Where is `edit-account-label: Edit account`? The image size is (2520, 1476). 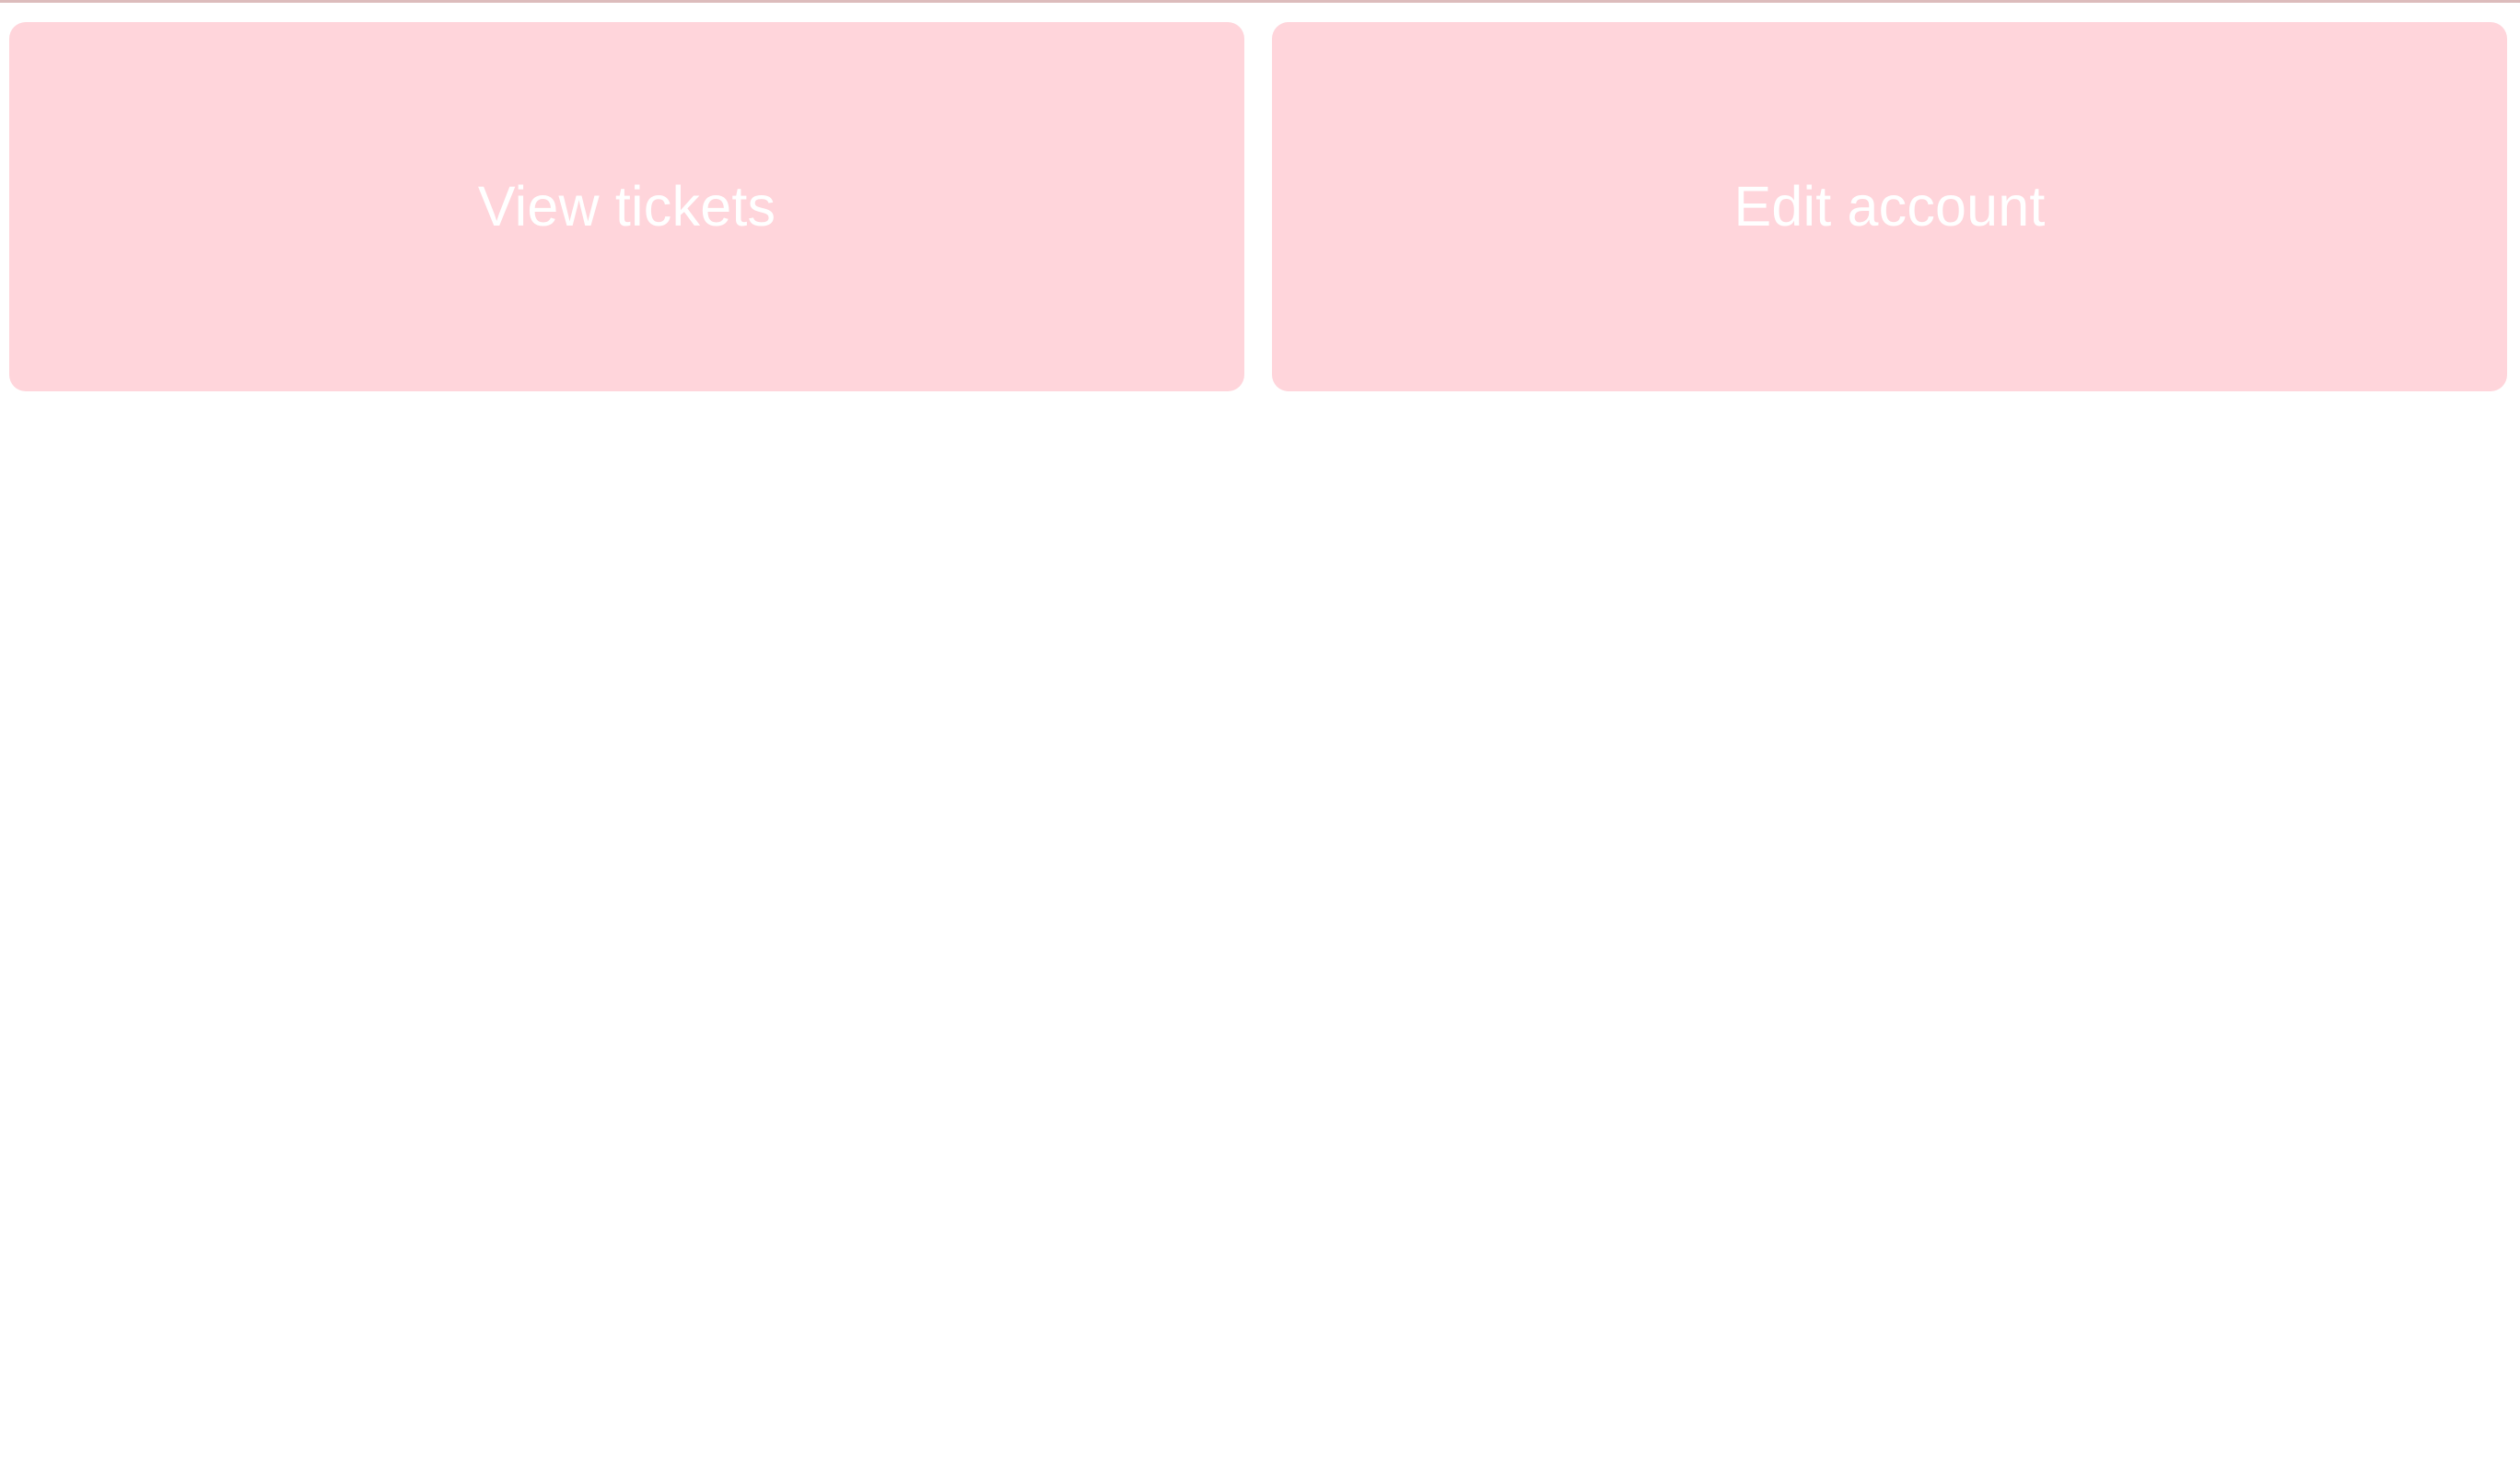 edit-account-label: Edit account is located at coordinates (1889, 207).